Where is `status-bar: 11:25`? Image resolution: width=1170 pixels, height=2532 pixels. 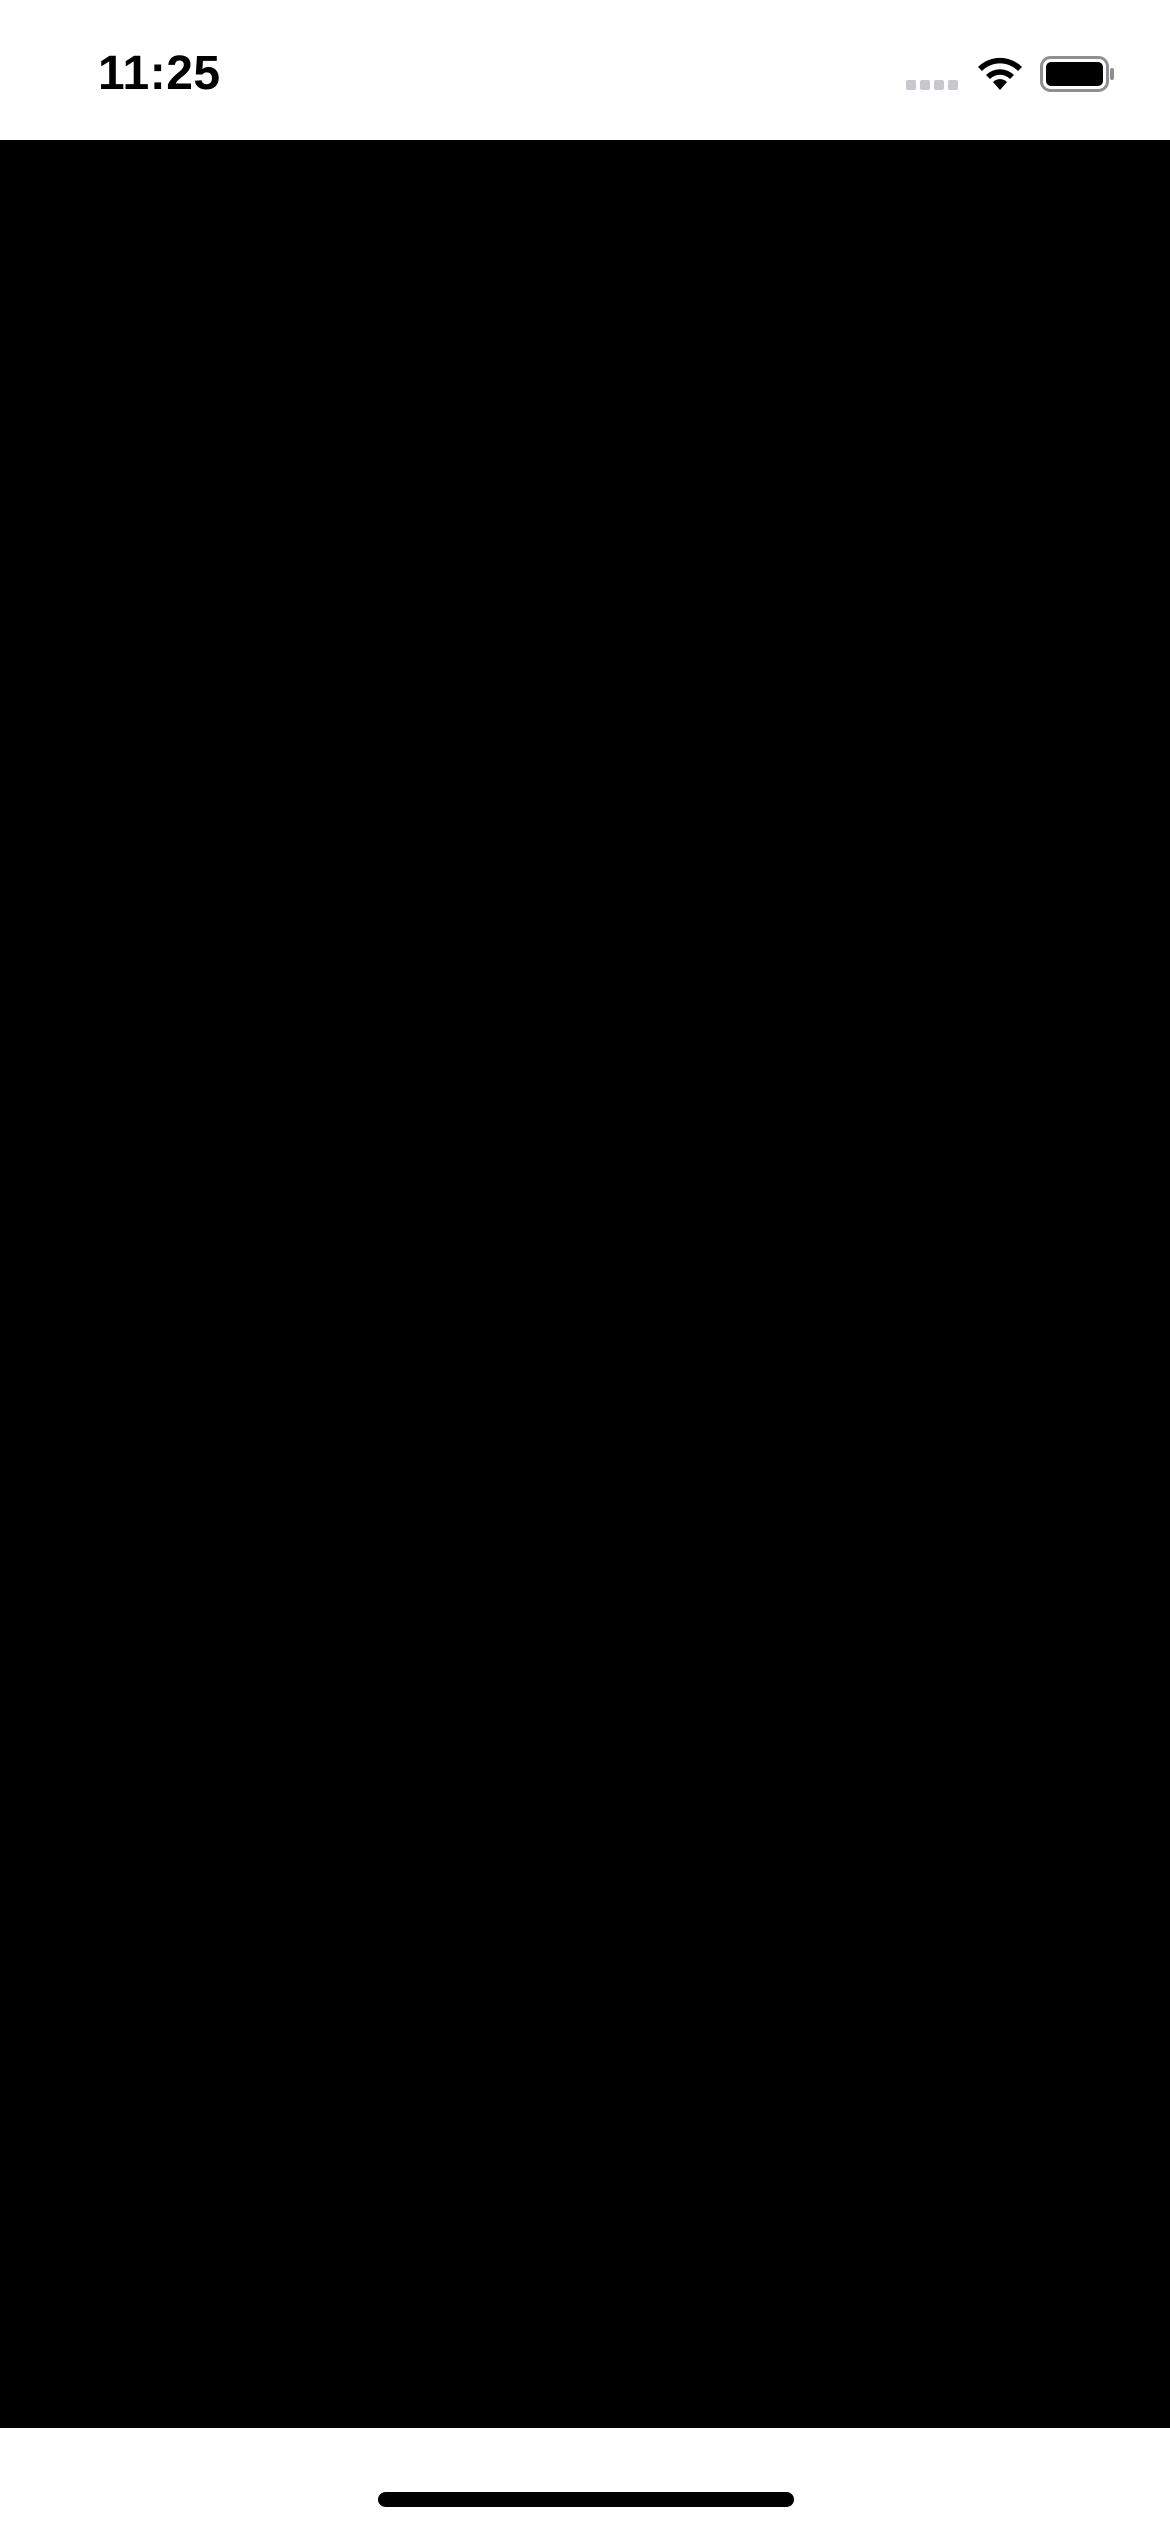
status-bar: 11:25 is located at coordinates (585, 70).